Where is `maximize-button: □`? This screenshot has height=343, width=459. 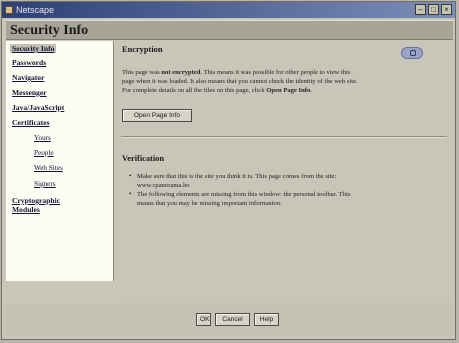
maximize-button: □ is located at coordinates (433, 9).